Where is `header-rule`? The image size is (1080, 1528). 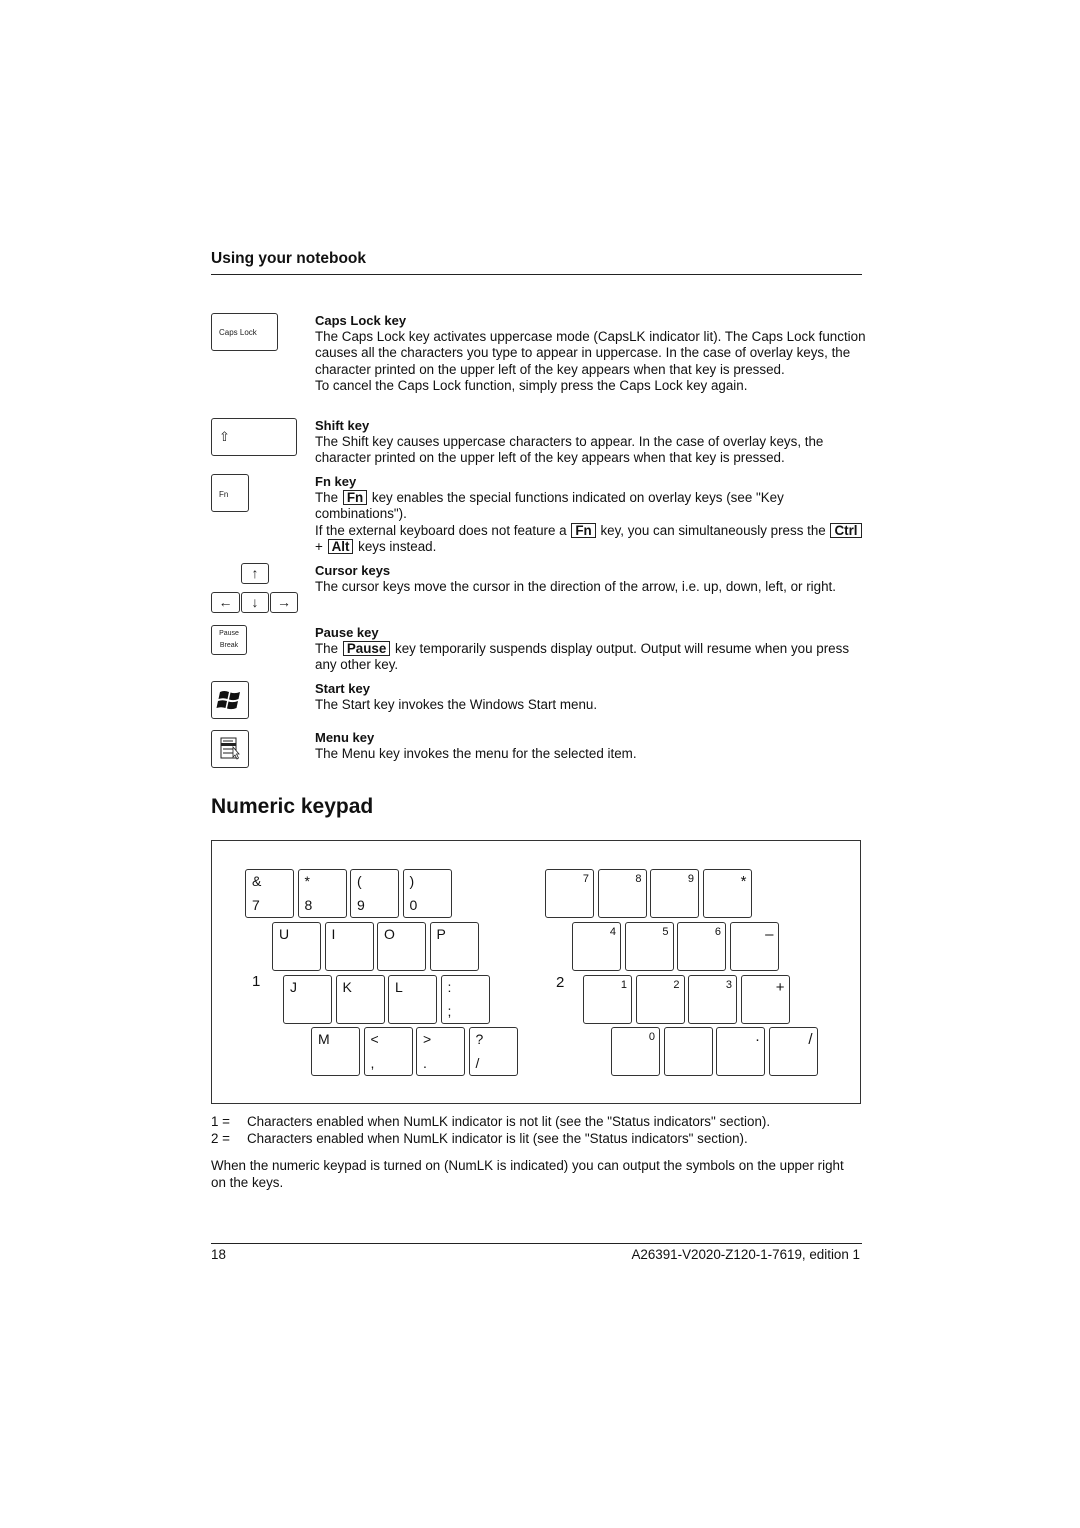 header-rule is located at coordinates (536, 274).